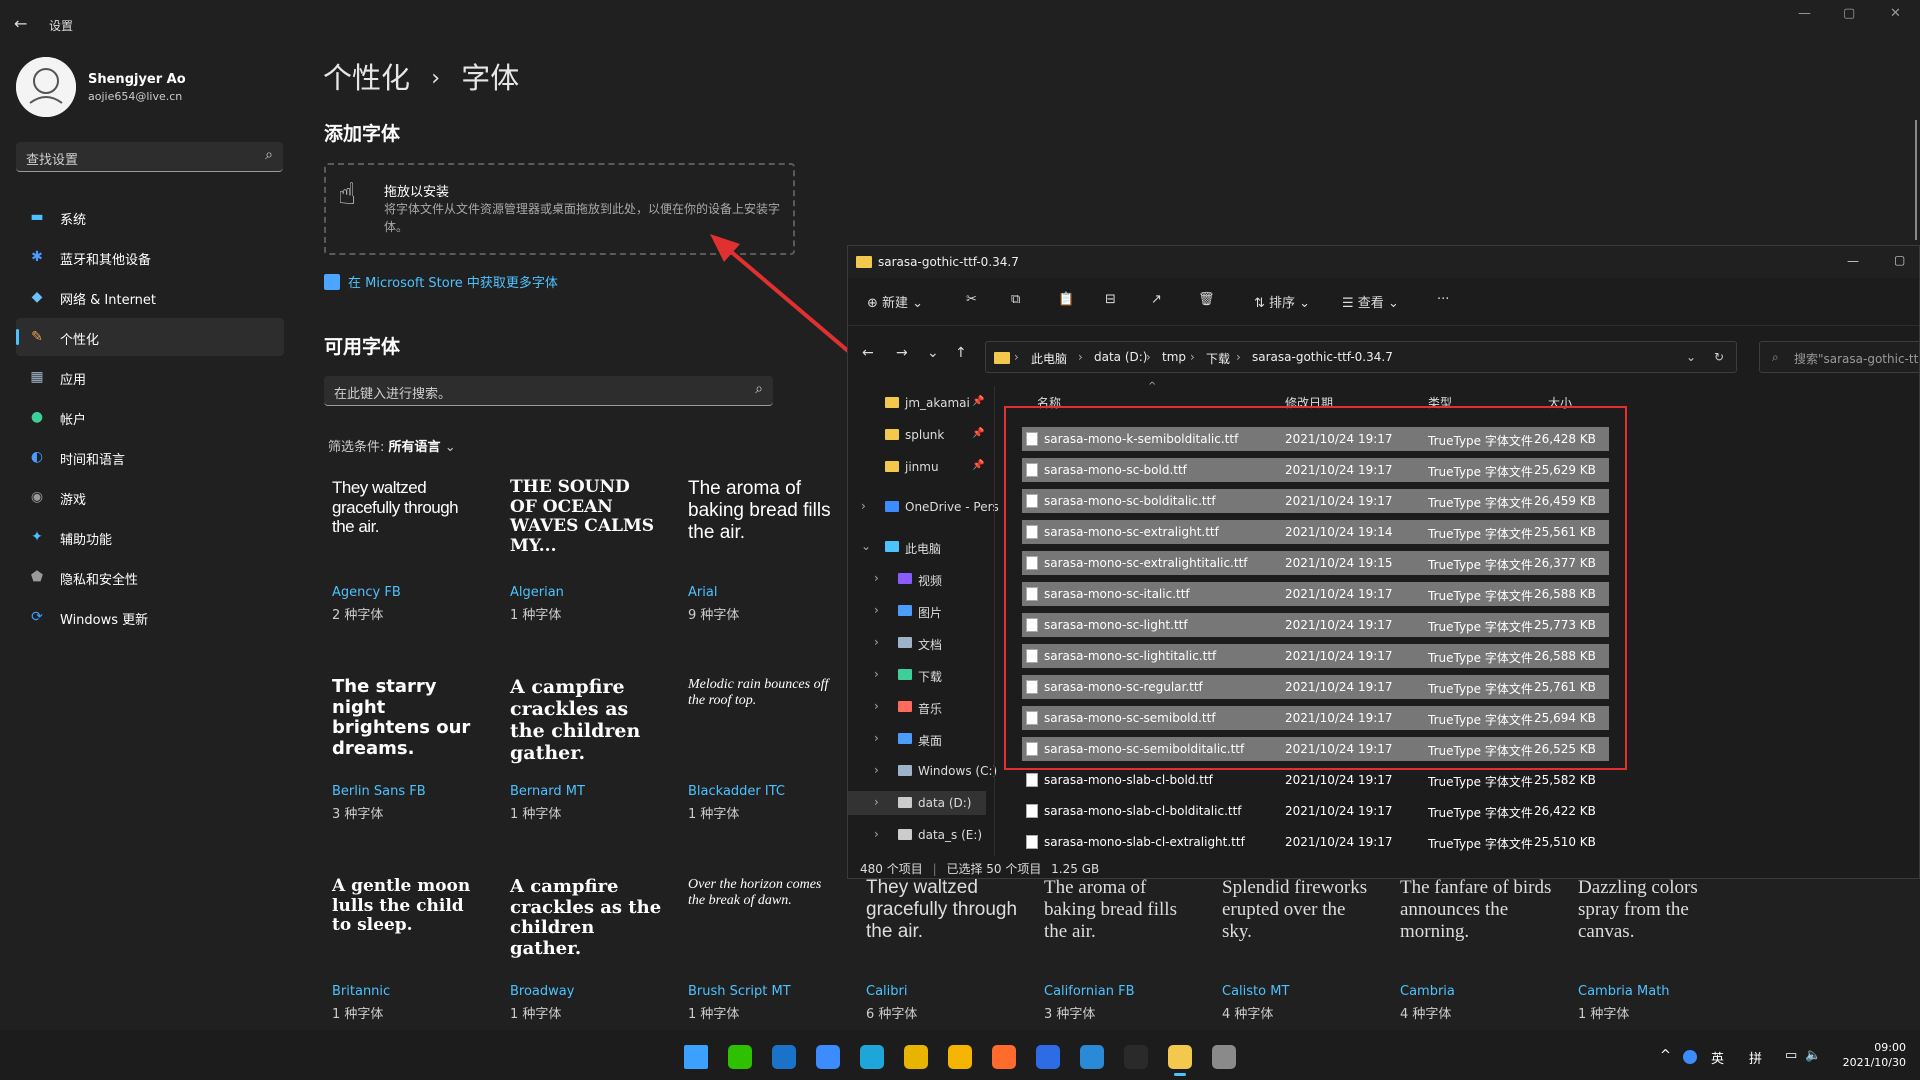 This screenshot has width=1920, height=1080. Describe the element at coordinates (1717, 1057) in the screenshot. I see `input-language: 英` at that location.